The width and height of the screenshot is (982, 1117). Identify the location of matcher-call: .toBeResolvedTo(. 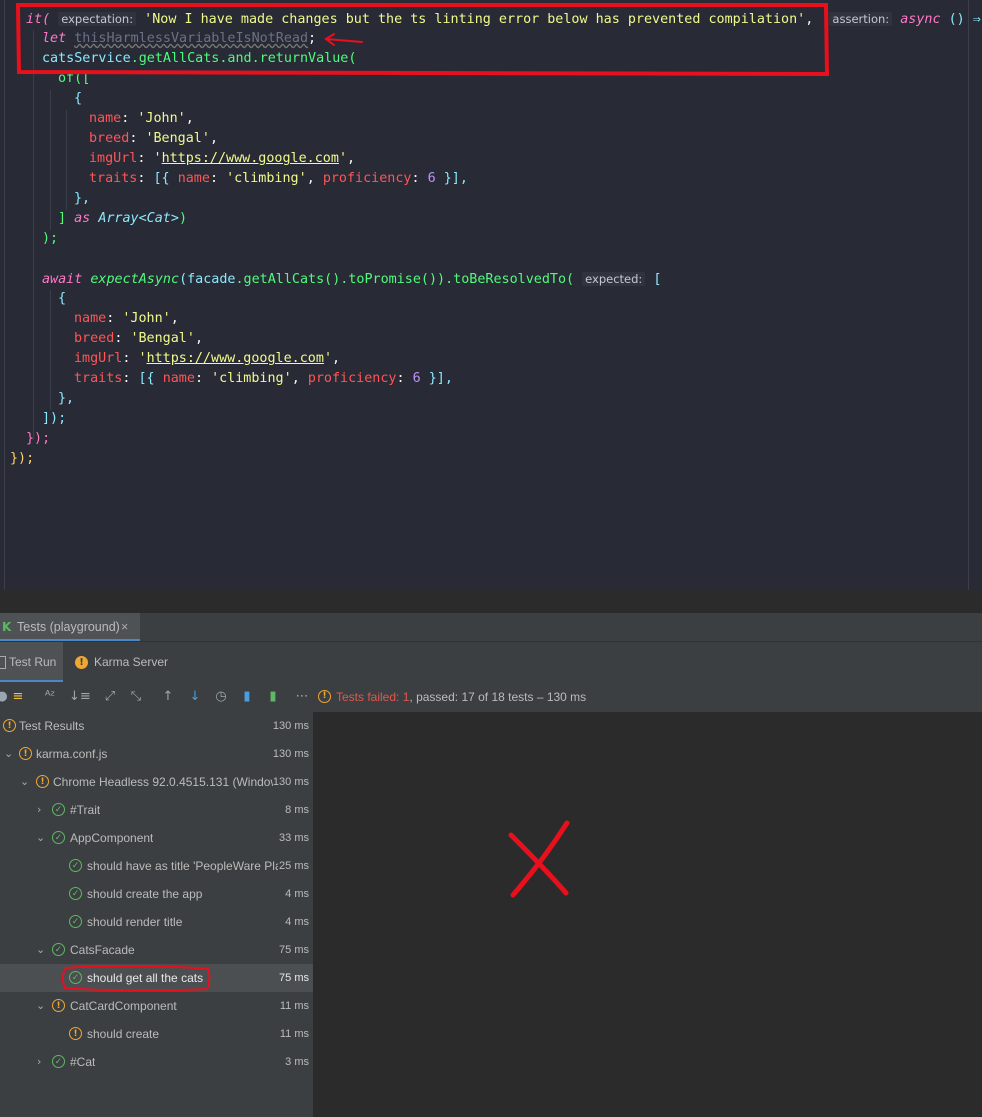
(510, 279).